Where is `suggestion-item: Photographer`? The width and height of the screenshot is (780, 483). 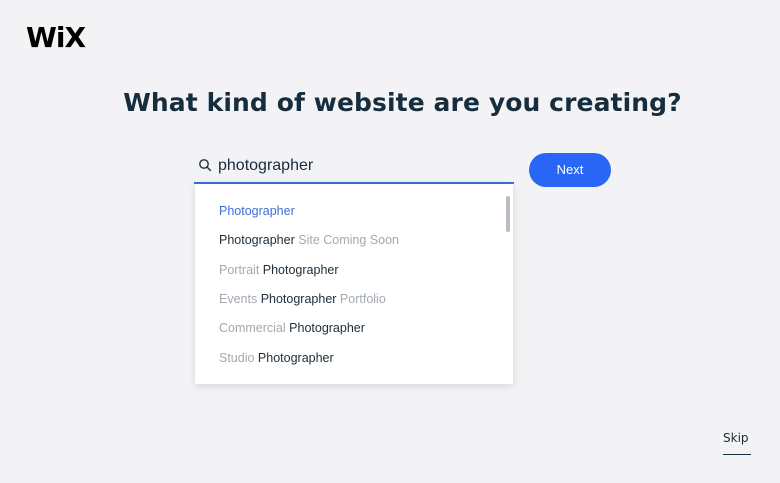
suggestion-item: Photographer is located at coordinates (257, 211).